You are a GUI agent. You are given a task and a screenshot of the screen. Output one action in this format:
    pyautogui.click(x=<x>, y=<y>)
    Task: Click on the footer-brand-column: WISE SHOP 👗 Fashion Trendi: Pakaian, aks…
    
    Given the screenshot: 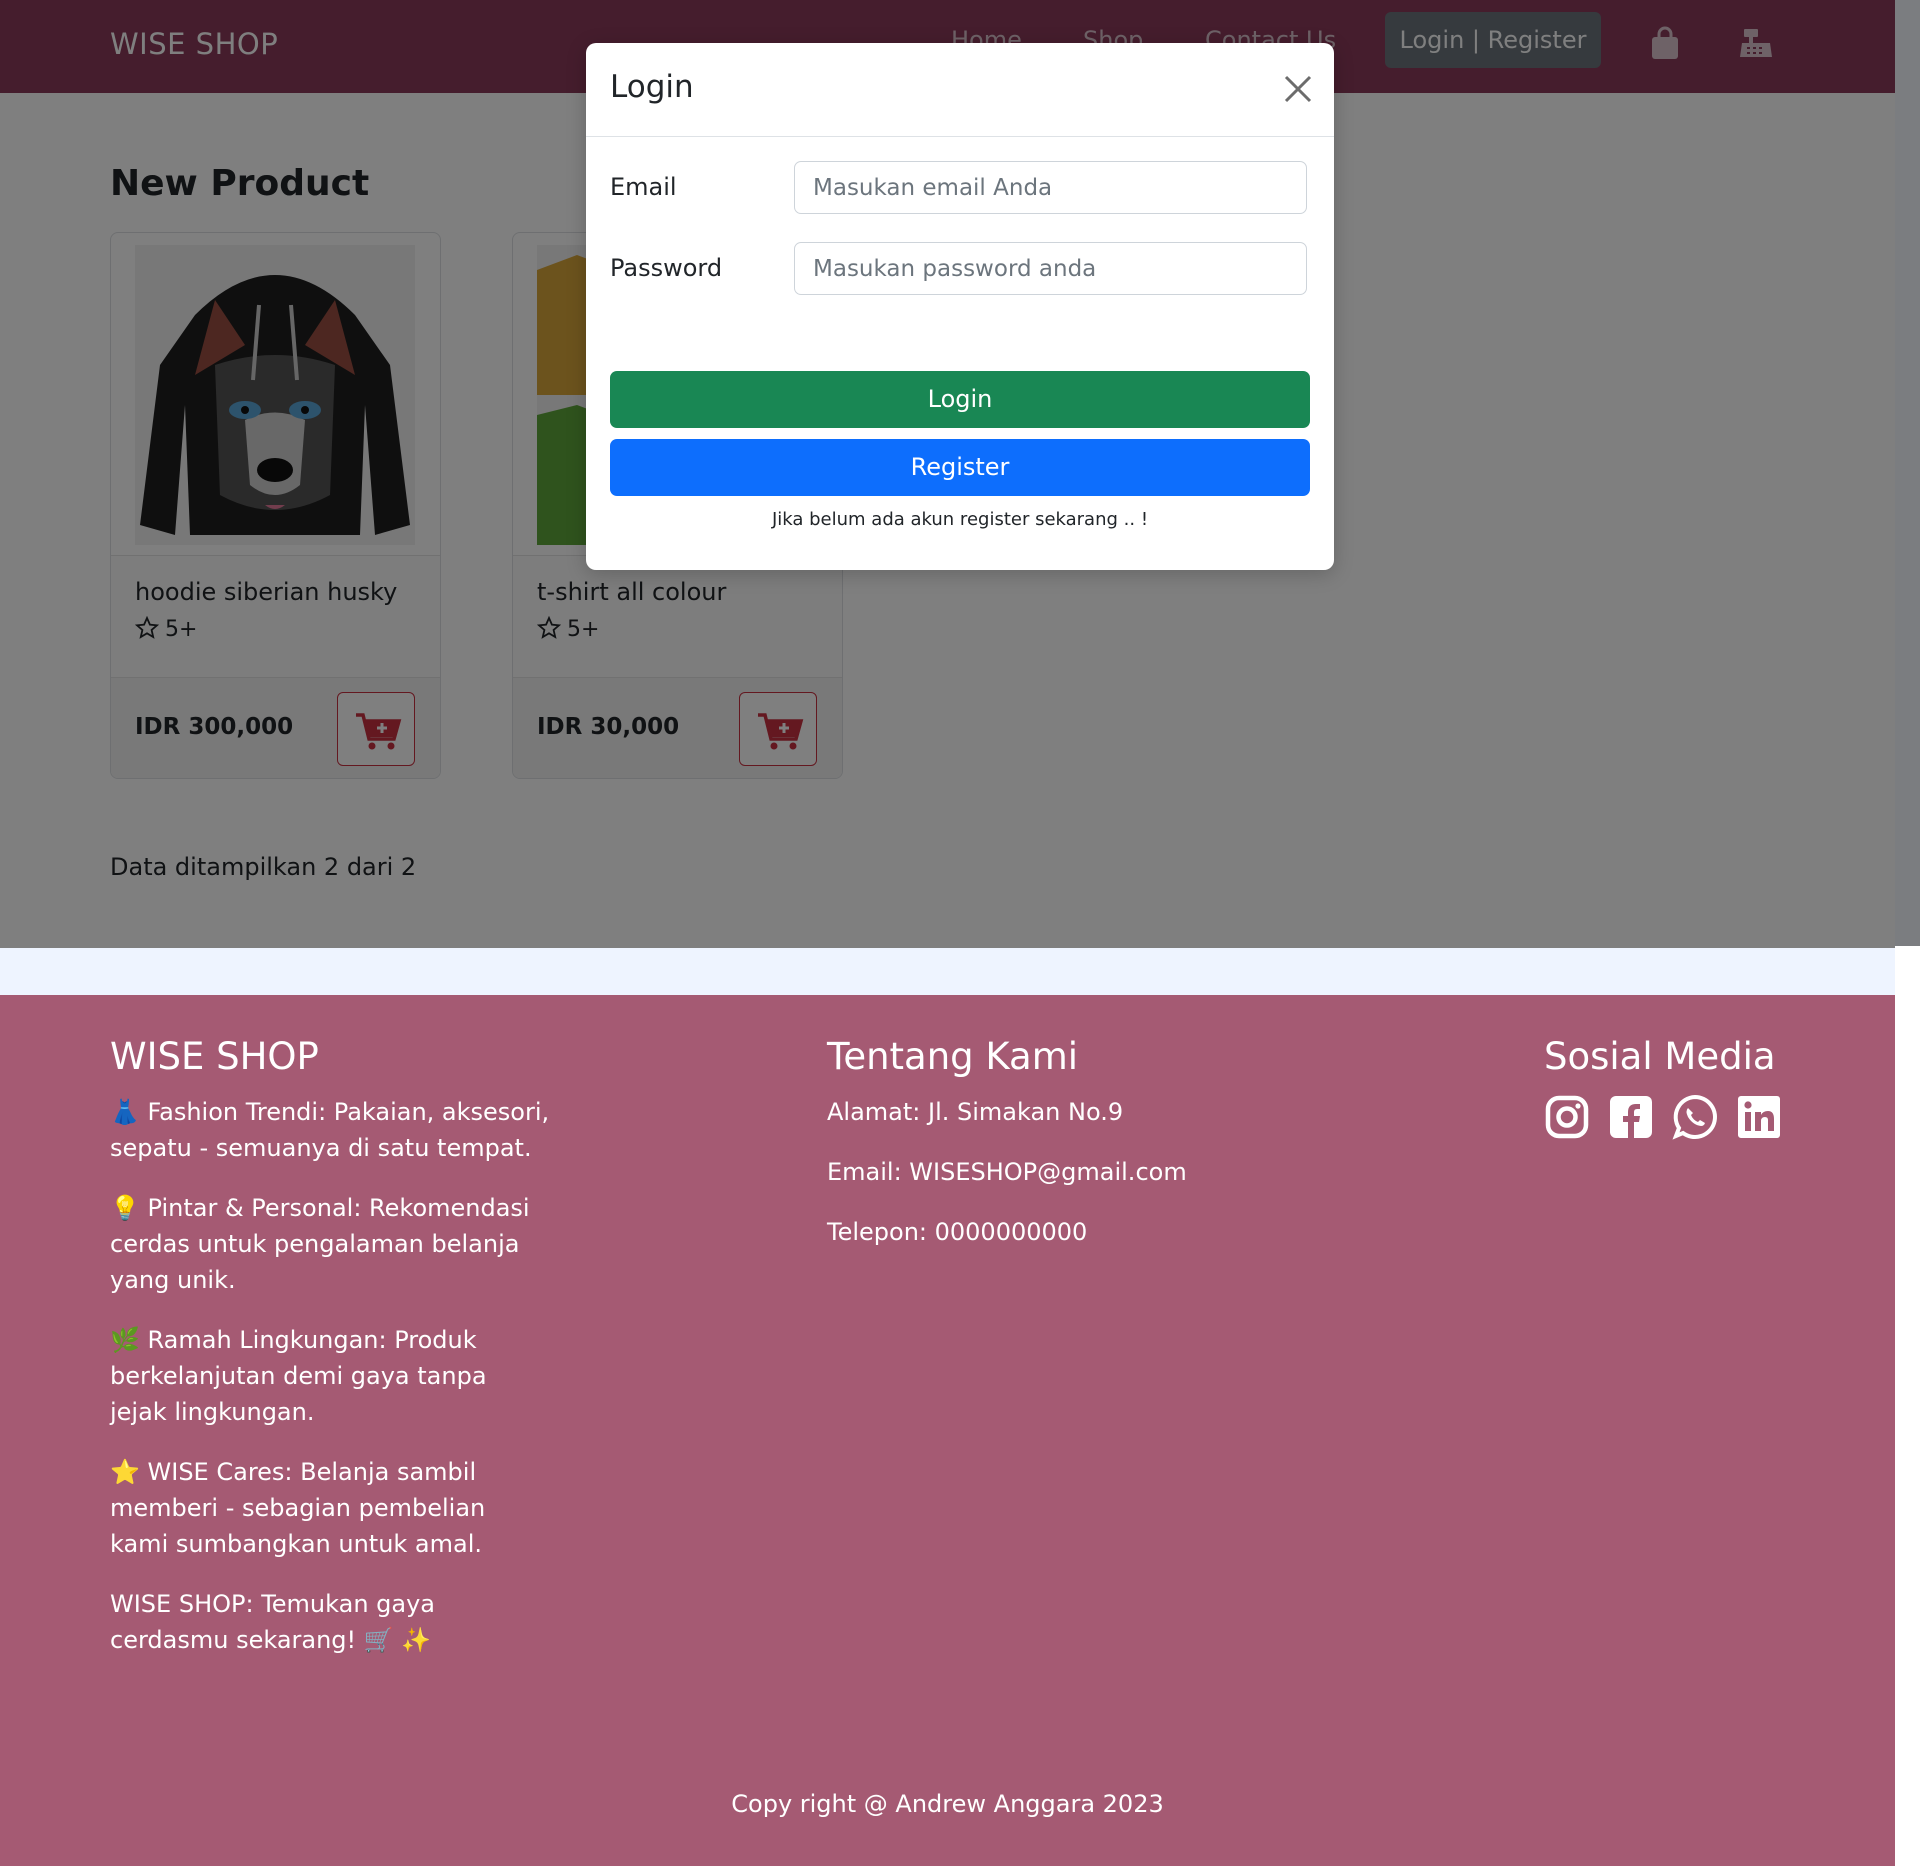 What is the action you would take?
    pyautogui.click(x=330, y=1358)
    